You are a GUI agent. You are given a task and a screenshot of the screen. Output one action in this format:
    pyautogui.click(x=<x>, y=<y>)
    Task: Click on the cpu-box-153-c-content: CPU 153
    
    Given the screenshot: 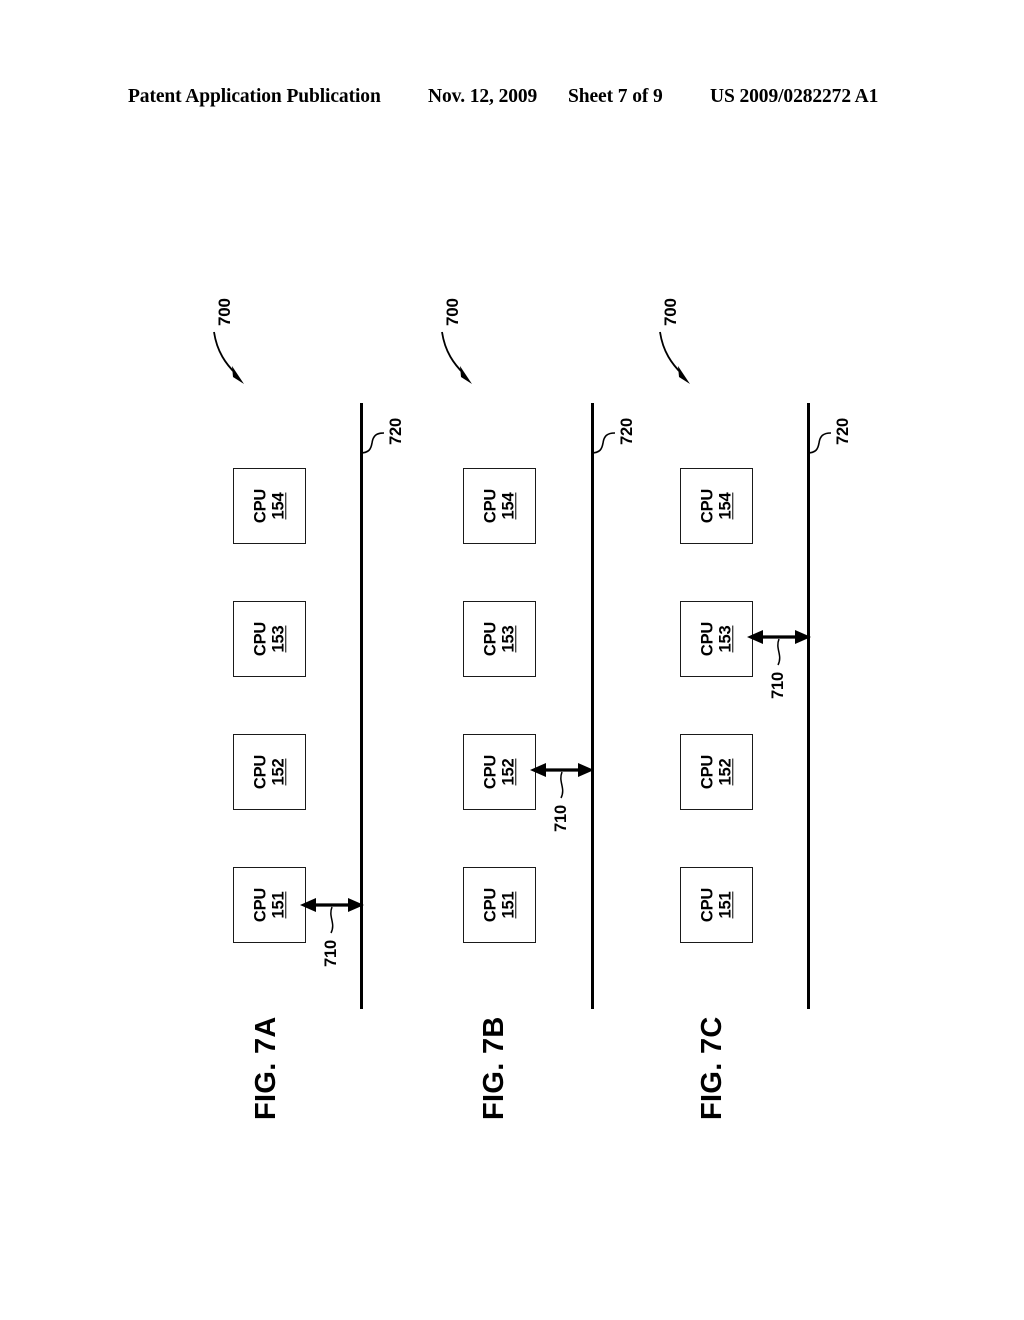 What is the action you would take?
    pyautogui.click(x=716, y=639)
    